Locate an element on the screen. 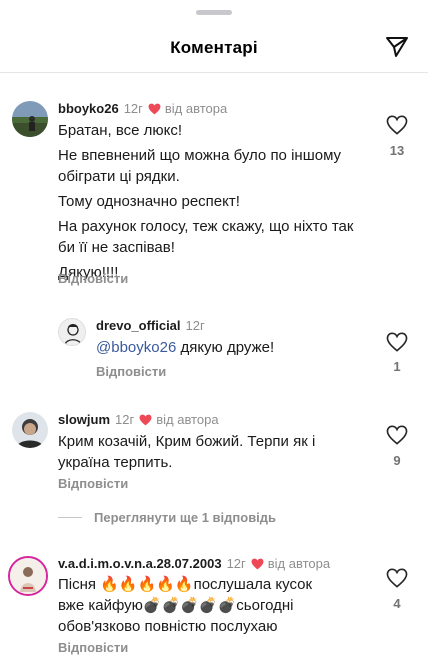 The width and height of the screenshot is (428, 669). comment-line: Пісня 🔥🔥🔥🔥🔥послушала кусок is located at coordinates (213, 584).